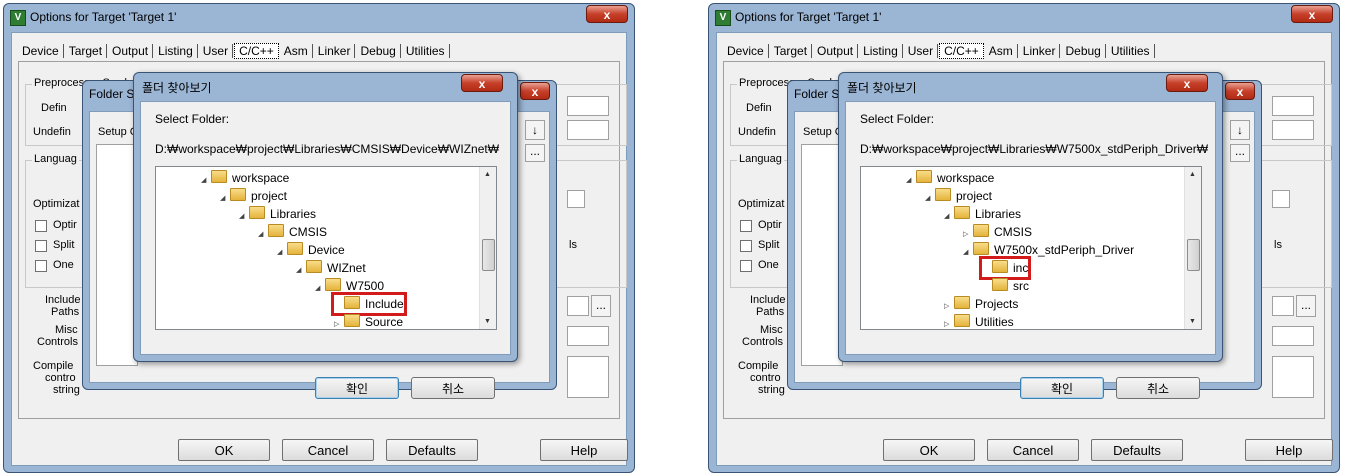 Image resolution: width=1348 pixels, height=476 pixels. I want to click on tree-row-device: ◢ Device, so click(311, 250).